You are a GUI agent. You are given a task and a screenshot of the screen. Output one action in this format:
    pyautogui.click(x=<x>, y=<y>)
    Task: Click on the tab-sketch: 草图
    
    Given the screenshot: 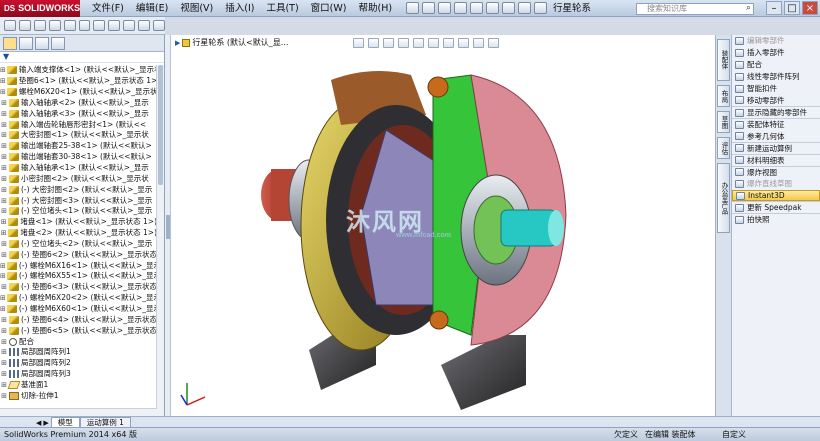 What is the action you would take?
    pyautogui.click(x=723, y=122)
    